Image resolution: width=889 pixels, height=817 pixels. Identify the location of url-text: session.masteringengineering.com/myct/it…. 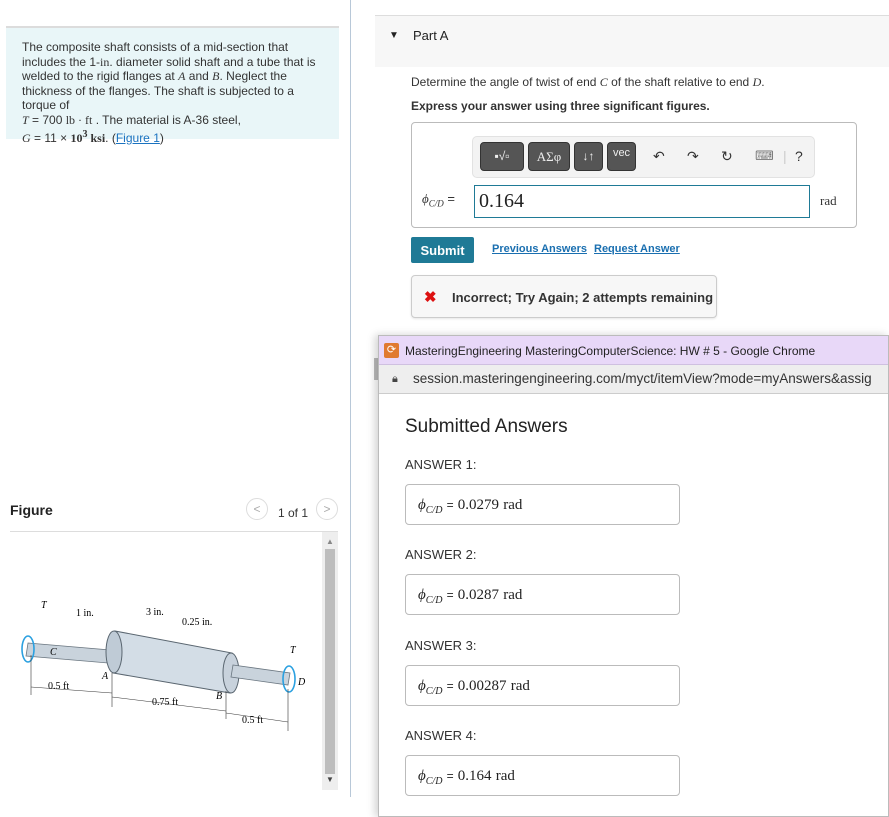
(642, 378).